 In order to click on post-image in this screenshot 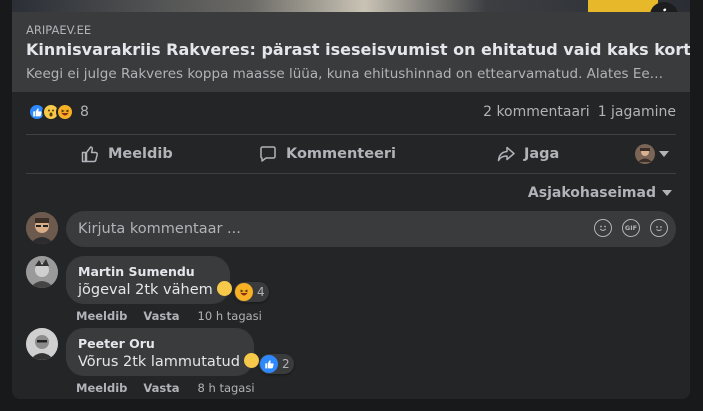, I will do `click(351, 6)`.